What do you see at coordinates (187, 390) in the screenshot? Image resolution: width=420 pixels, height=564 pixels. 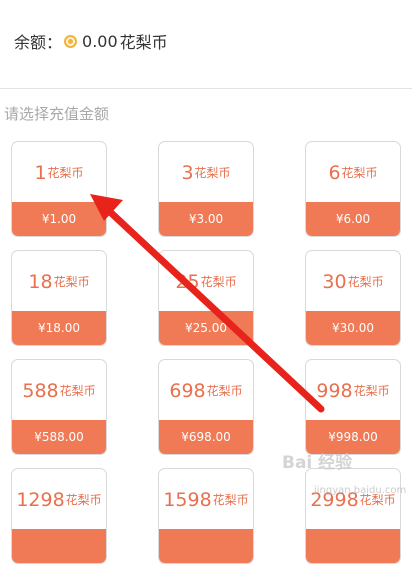 I see `package-amount: 698` at bounding box center [187, 390].